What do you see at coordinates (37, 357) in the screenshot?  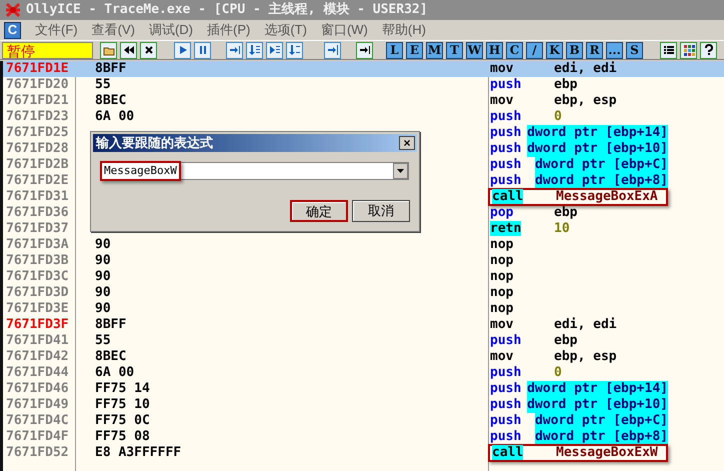 I see `address-cell-text: 7671FD42` at bounding box center [37, 357].